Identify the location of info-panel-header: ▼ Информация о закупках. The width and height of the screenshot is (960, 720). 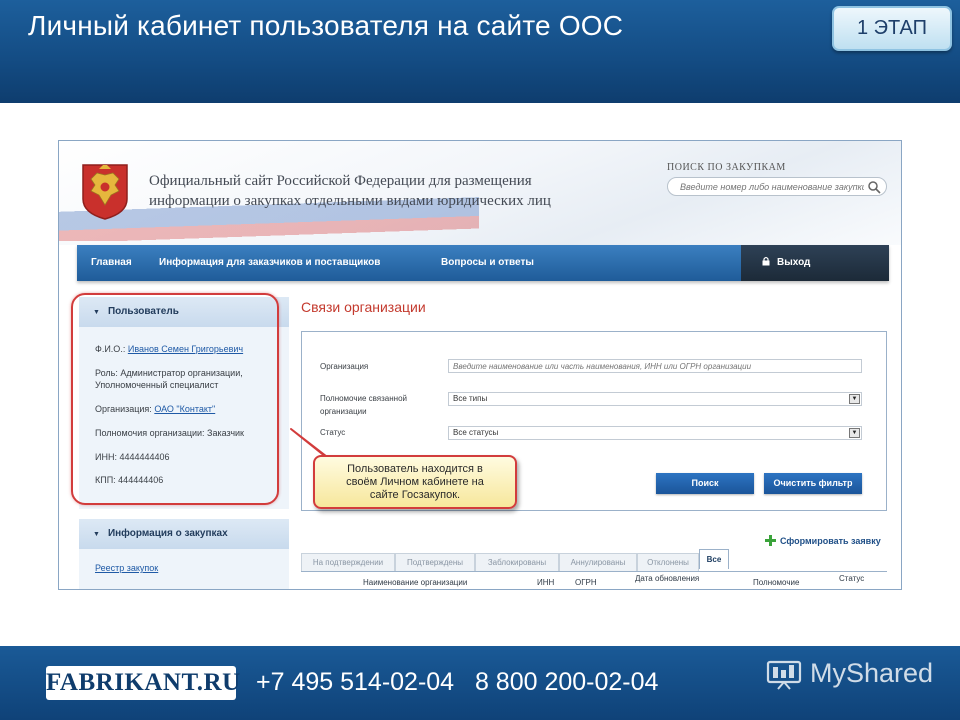
(184, 534).